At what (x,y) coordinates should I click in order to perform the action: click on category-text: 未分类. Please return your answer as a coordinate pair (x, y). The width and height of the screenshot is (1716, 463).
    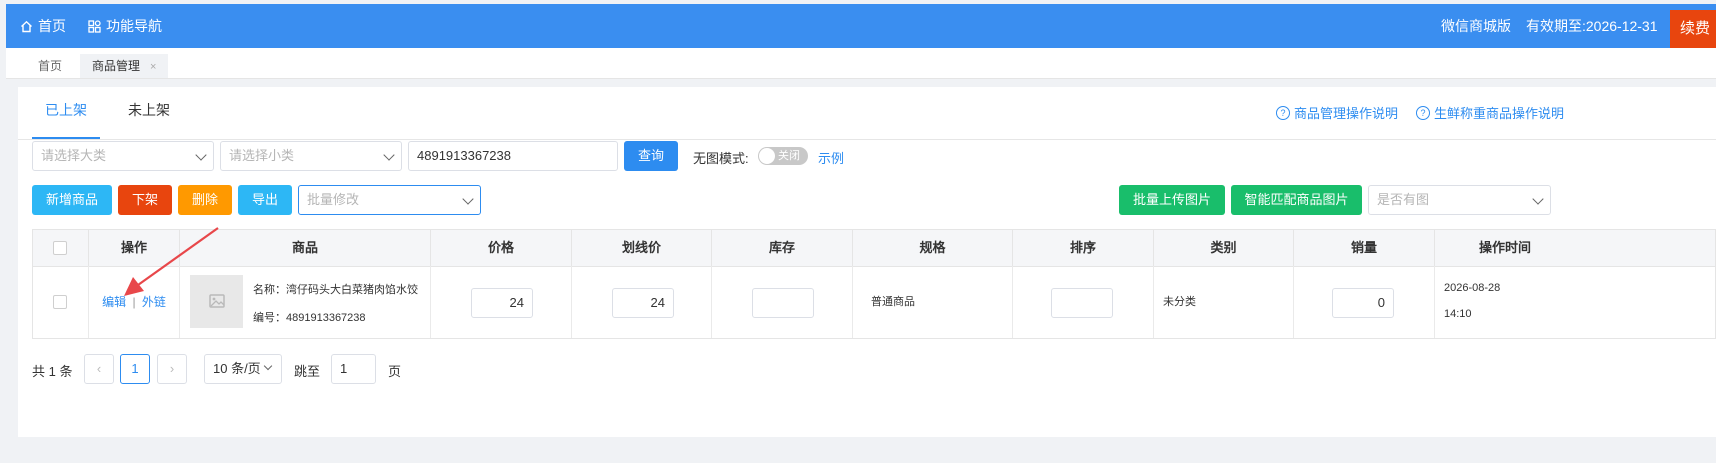
    Looking at the image, I should click on (1179, 302).